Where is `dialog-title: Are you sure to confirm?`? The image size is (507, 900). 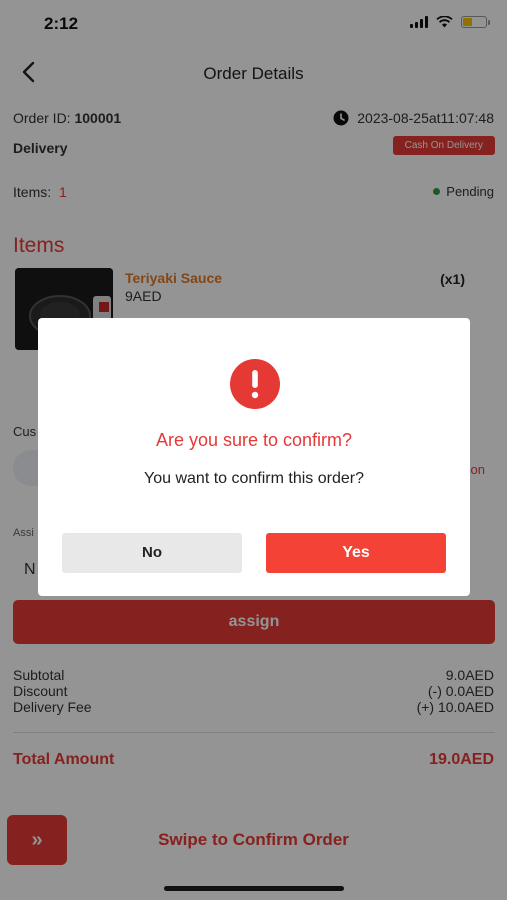
dialog-title: Are you sure to confirm? is located at coordinates (254, 440).